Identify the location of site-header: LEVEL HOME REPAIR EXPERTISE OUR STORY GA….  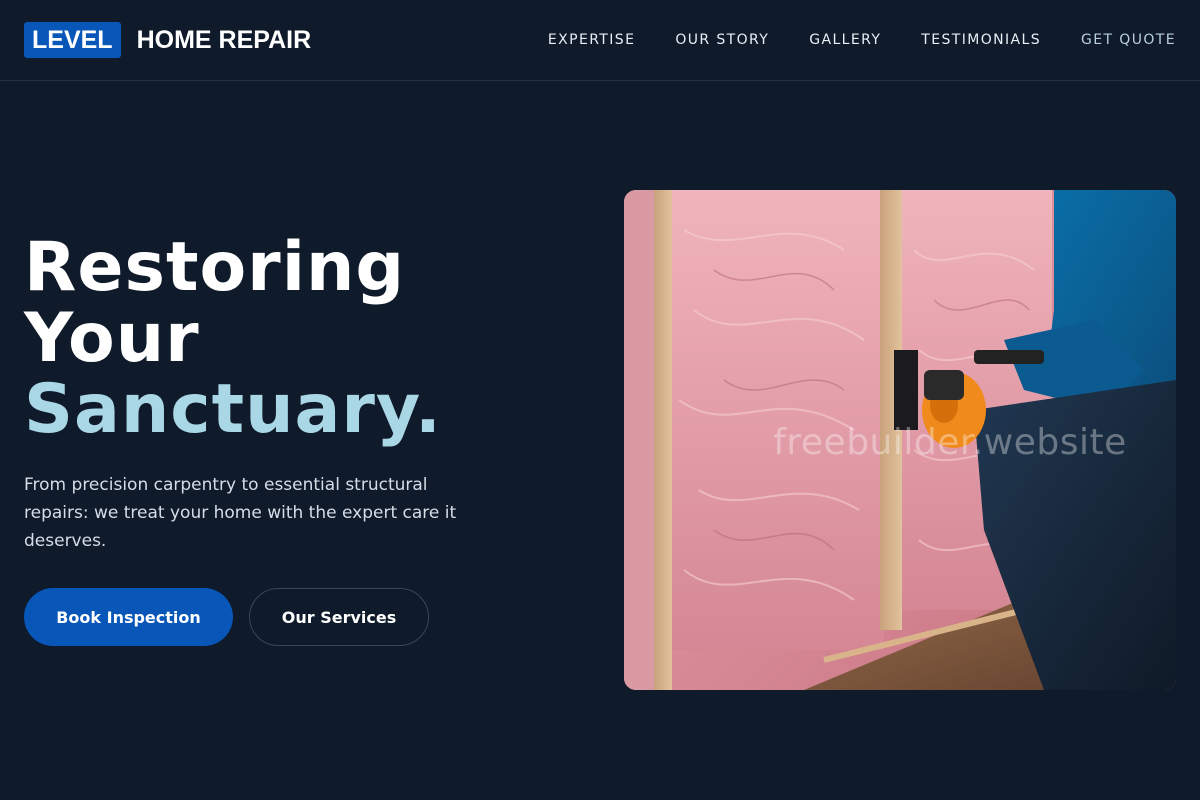
(600, 40).